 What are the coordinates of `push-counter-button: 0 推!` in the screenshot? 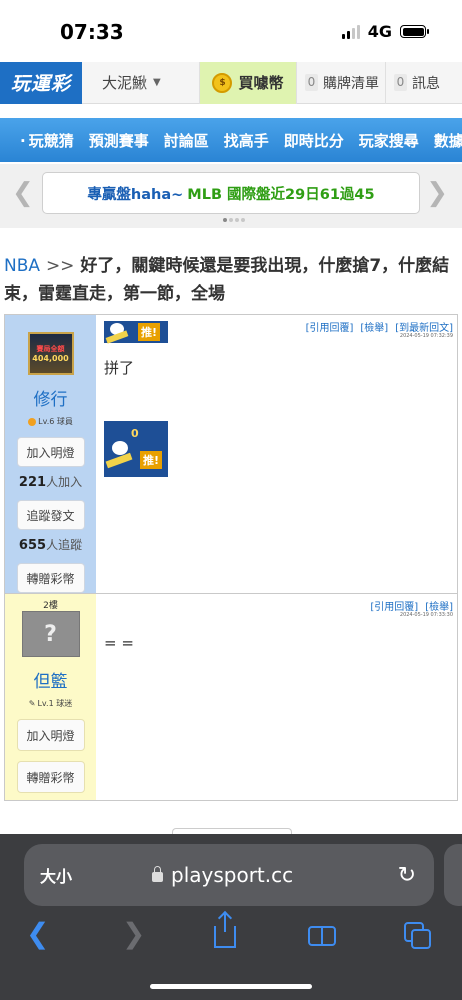 It's located at (136, 449).